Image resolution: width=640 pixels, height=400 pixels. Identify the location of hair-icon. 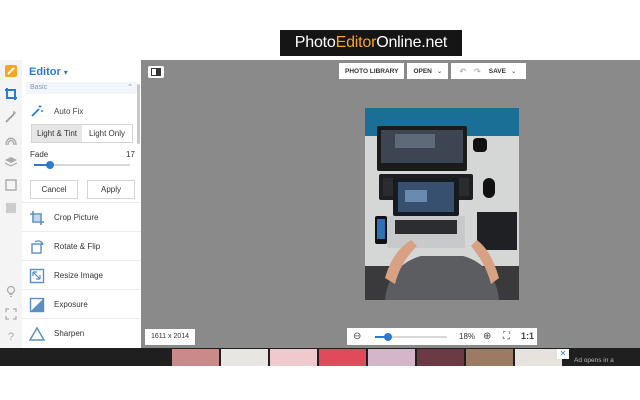
(11, 139).